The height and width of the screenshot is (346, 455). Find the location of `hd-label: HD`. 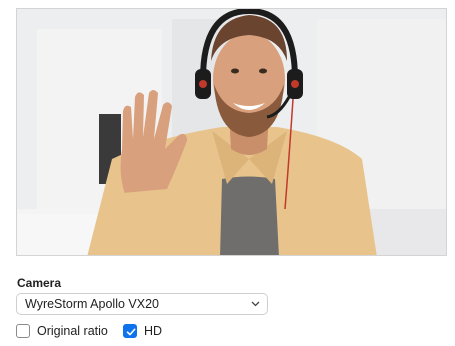

hd-label: HD is located at coordinates (153, 331).